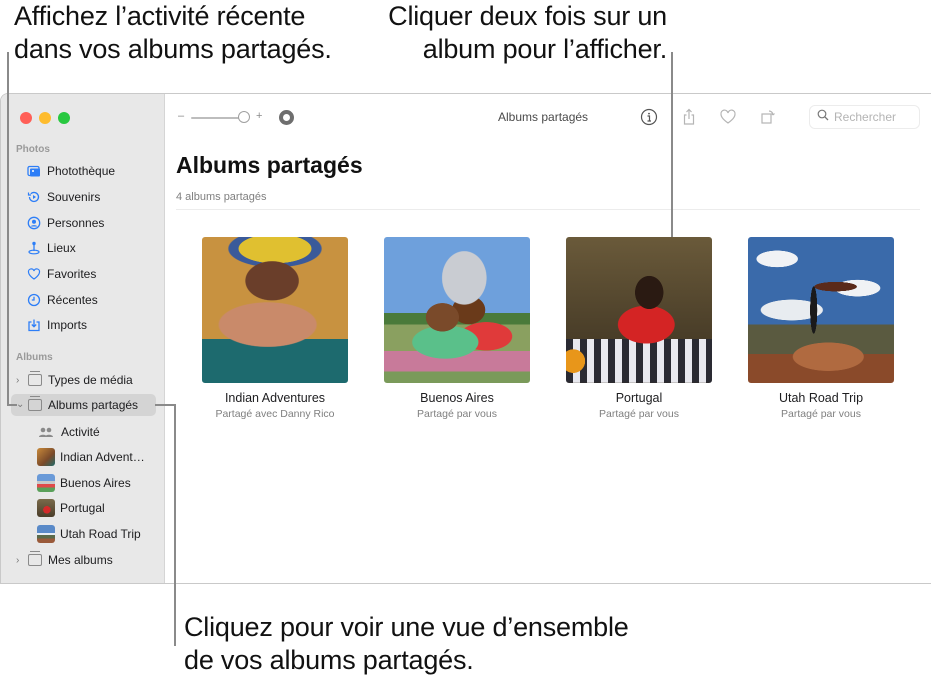  I want to click on sidebar-item-label: Albums partagés, so click(93, 405).